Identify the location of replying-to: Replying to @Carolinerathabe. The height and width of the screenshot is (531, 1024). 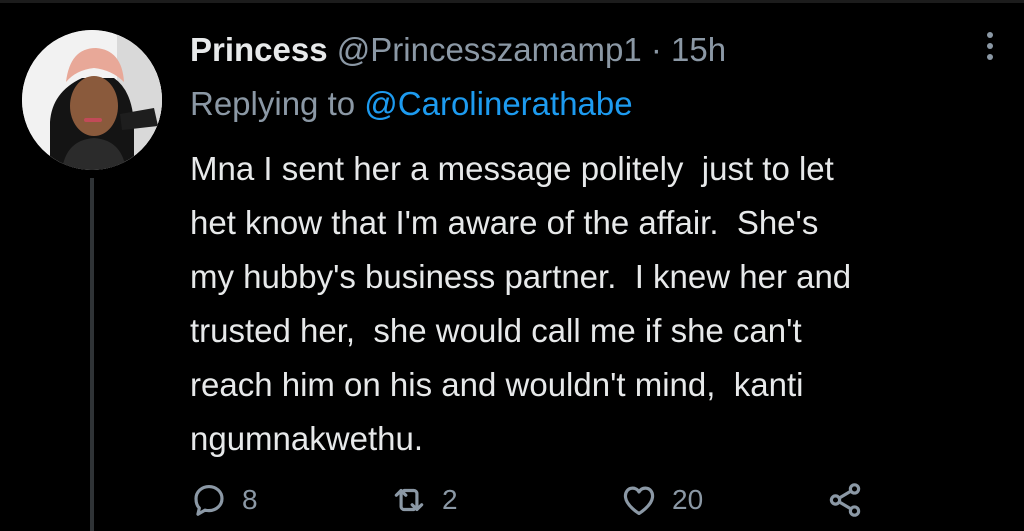
(411, 104).